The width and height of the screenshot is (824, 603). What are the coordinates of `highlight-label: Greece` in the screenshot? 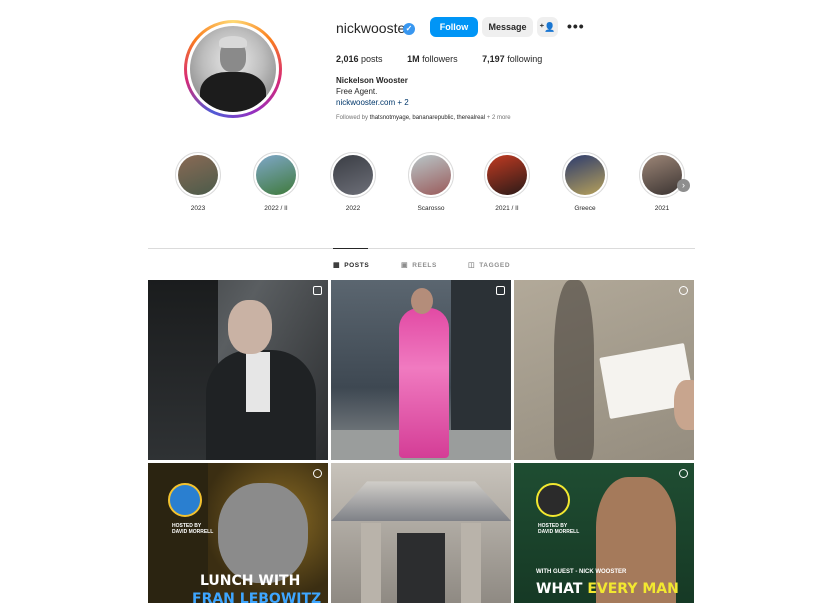 It's located at (585, 208).